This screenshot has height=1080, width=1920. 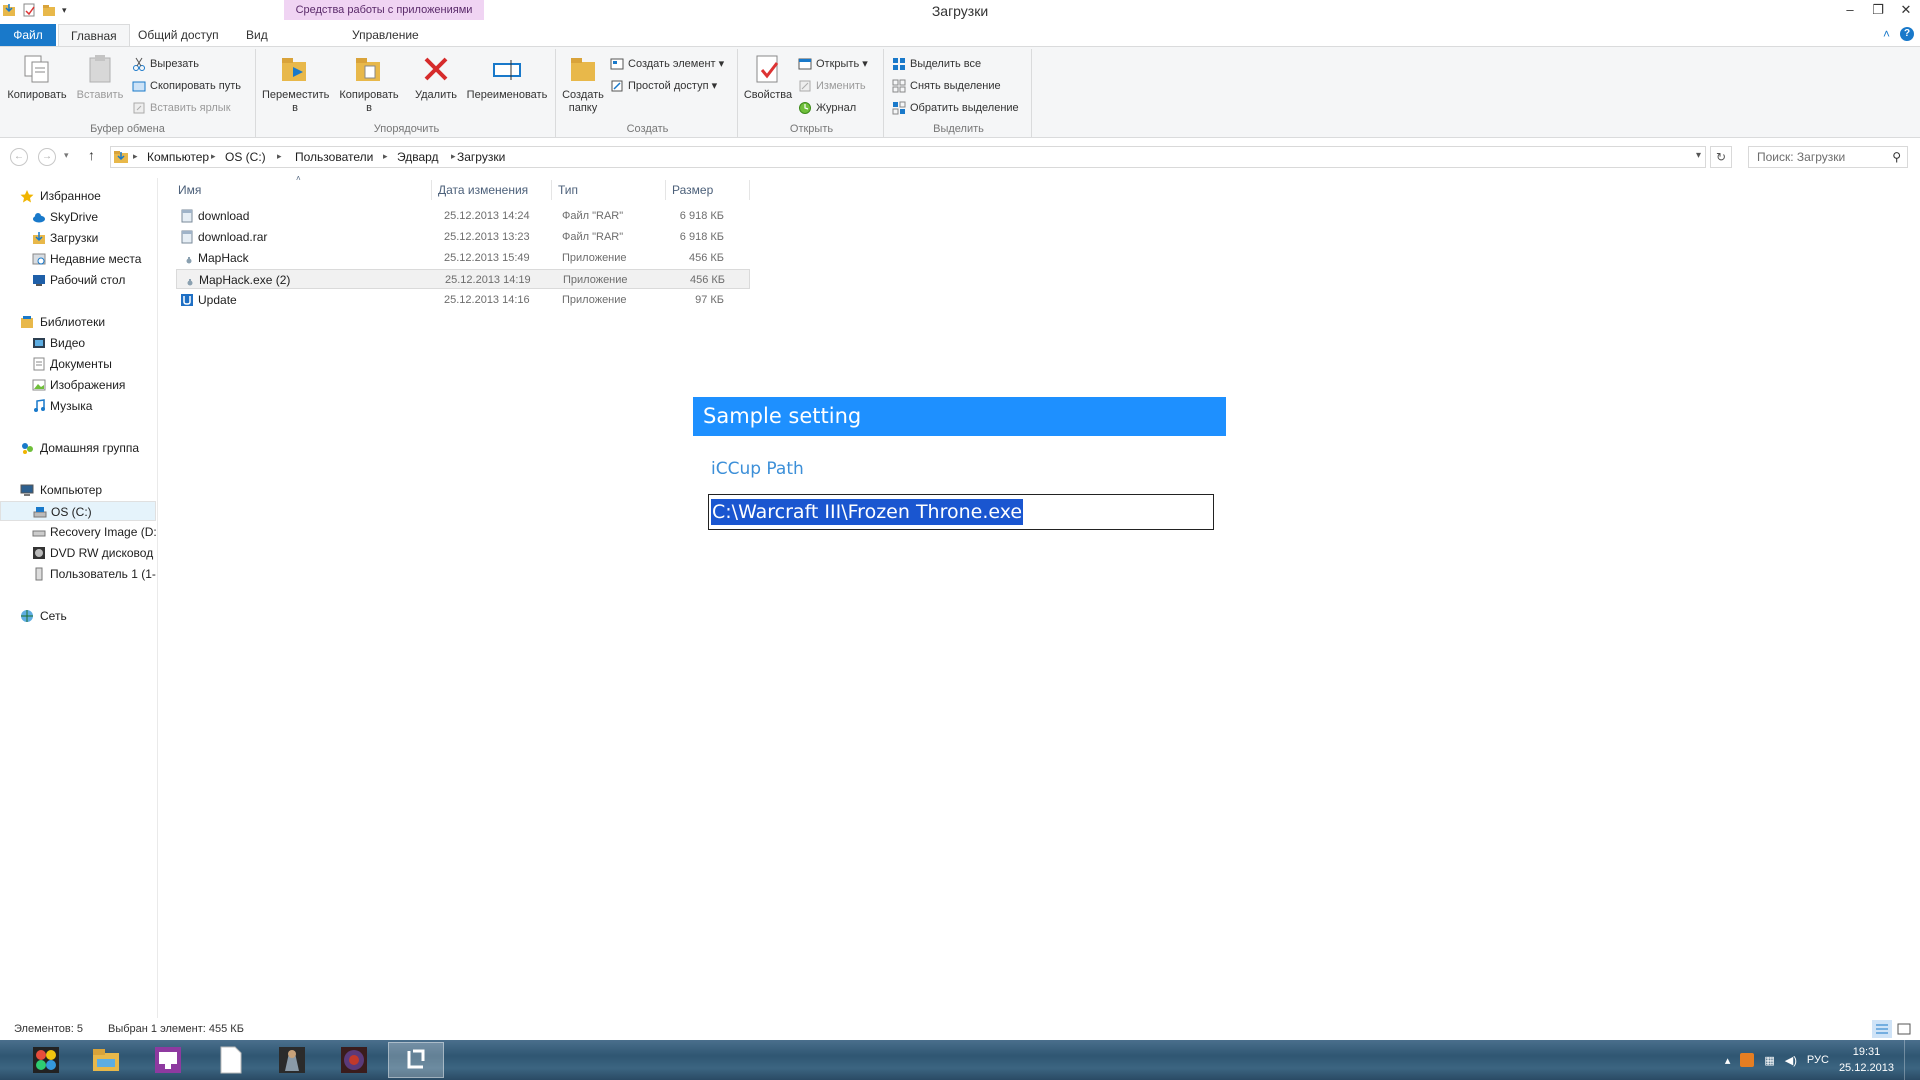 What do you see at coordinates (418, 157) in the screenshot?
I see `breadcrumb-user: Эдвард` at bounding box center [418, 157].